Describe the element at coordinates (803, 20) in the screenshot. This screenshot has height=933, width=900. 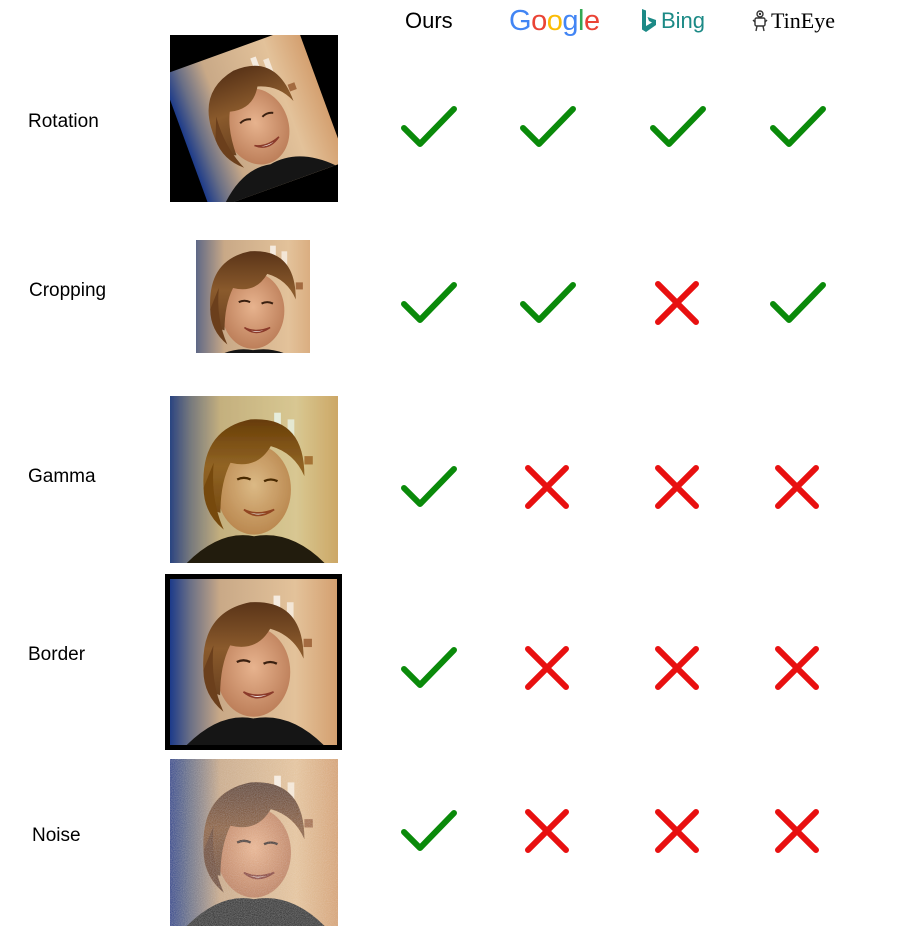
I see `column-header-tineye-label: TinEye` at that location.